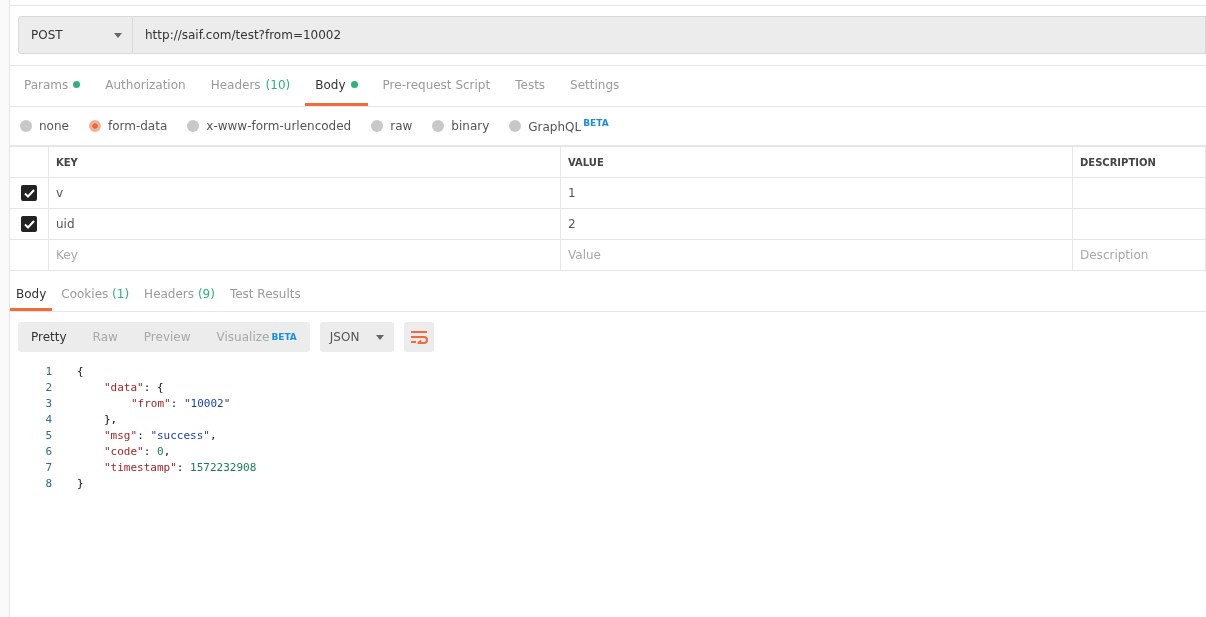 This screenshot has width=1206, height=617. Describe the element at coordinates (80, 483) in the screenshot. I see `code-line: }` at that location.